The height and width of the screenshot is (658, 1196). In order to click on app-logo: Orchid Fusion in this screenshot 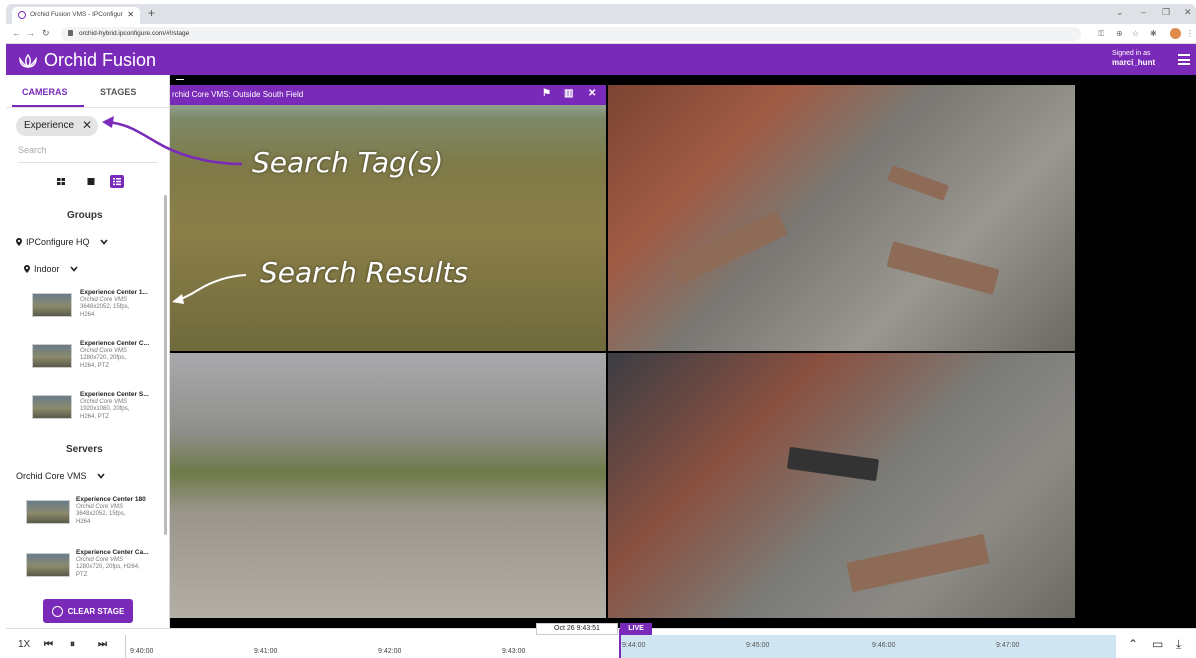, I will do `click(87, 60)`.